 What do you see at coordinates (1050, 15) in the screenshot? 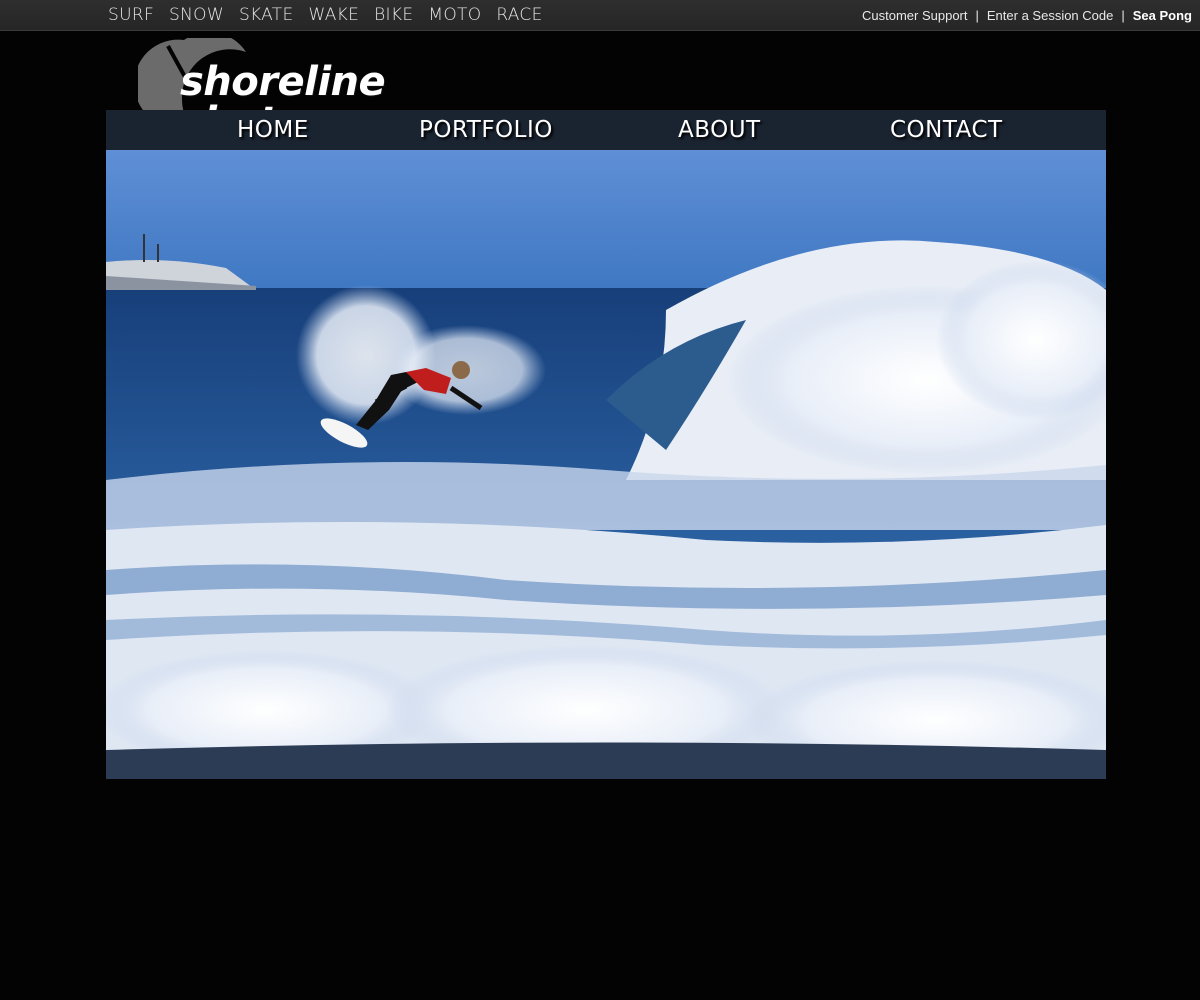
I see `session-code-link: Enter a Session Code` at bounding box center [1050, 15].